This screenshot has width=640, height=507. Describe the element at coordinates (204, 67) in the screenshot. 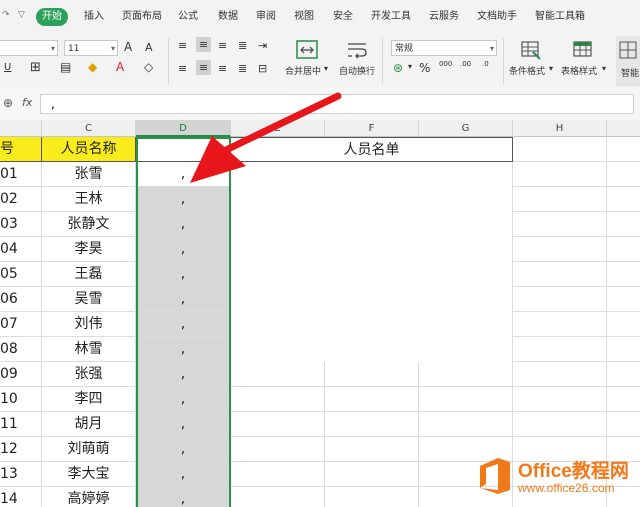

I see `align-center-icon: ≡` at that location.